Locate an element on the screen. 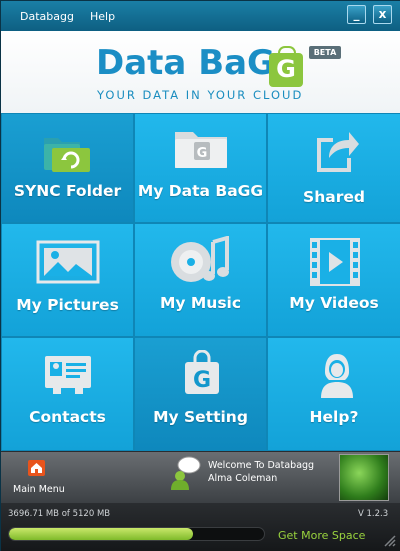  video-icon is located at coordinates (335, 262).